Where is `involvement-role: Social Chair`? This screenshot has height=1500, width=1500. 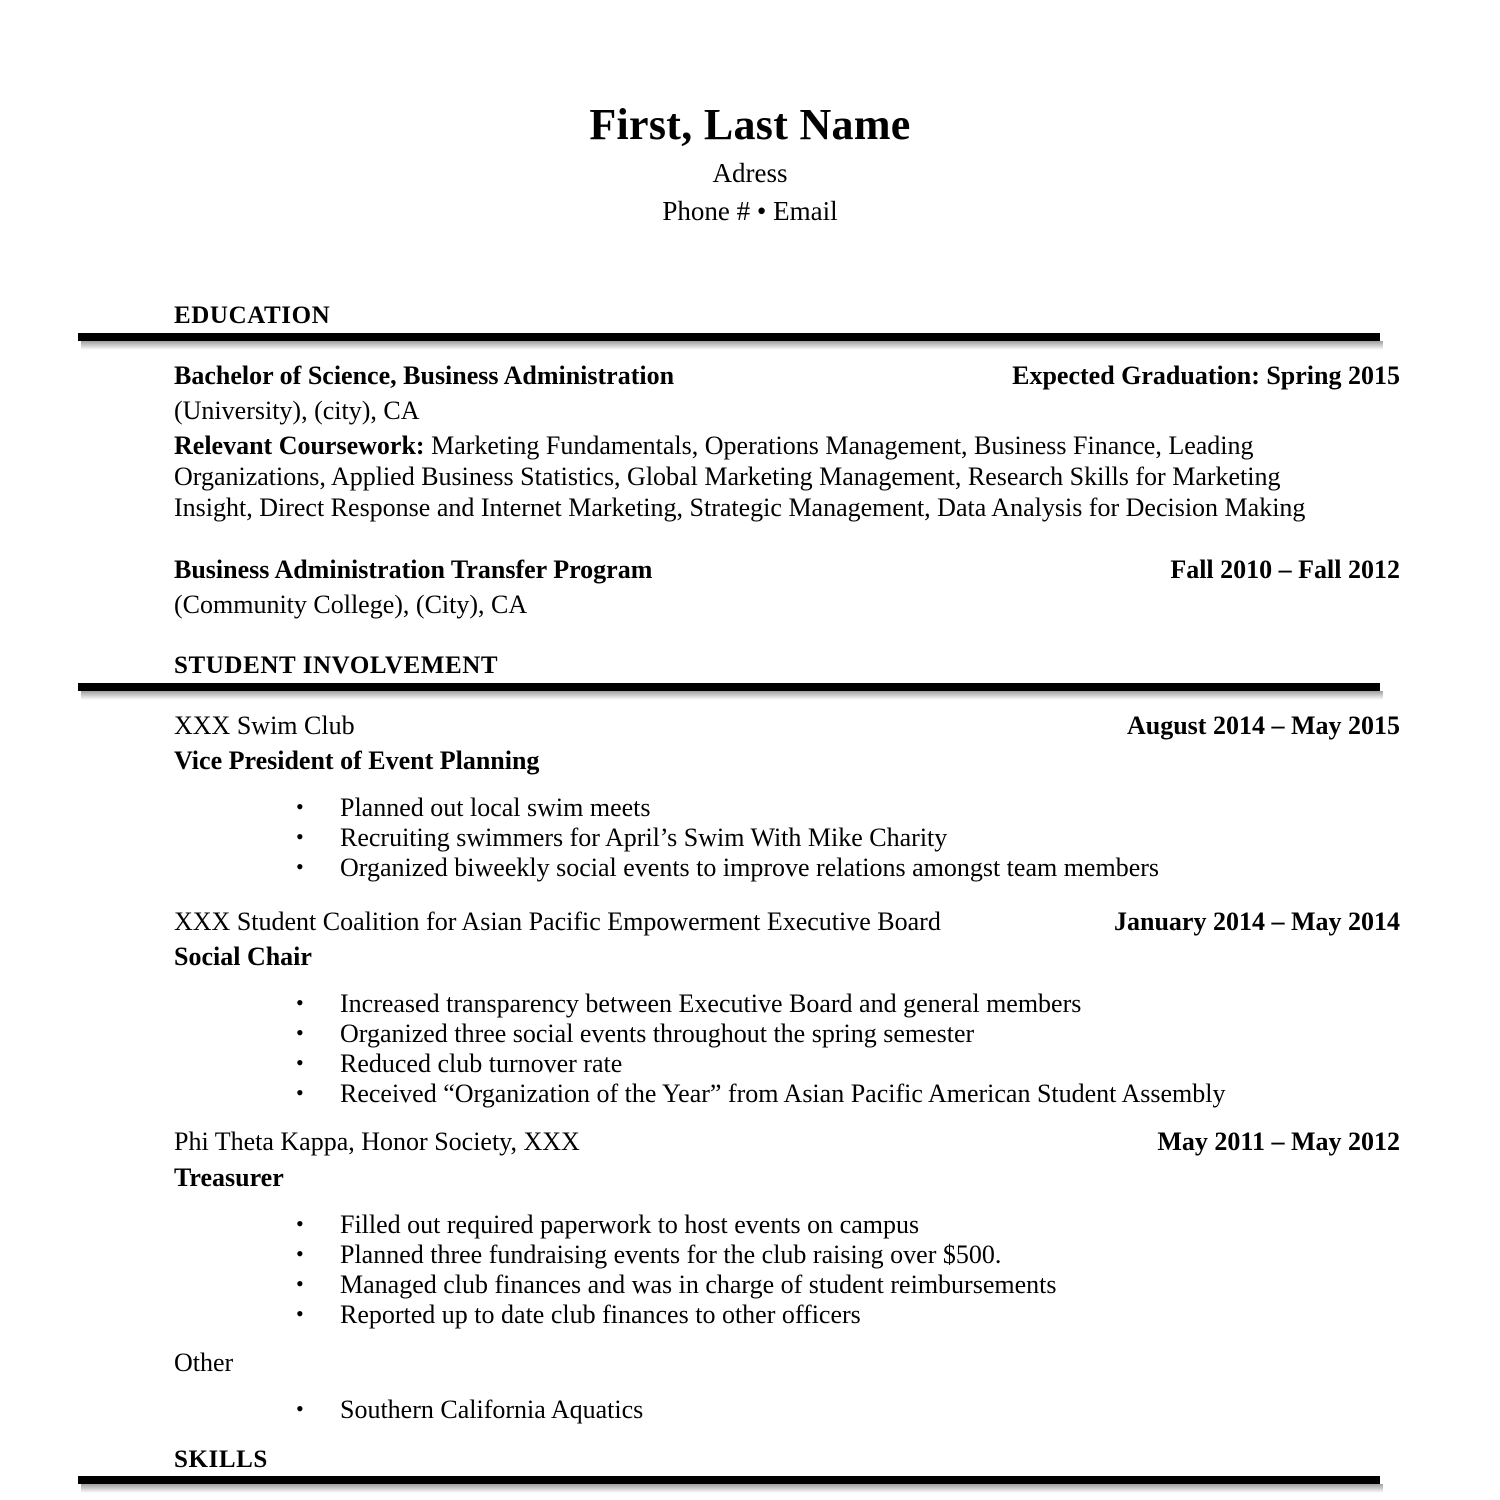
involvement-role: Social Chair is located at coordinates (243, 957).